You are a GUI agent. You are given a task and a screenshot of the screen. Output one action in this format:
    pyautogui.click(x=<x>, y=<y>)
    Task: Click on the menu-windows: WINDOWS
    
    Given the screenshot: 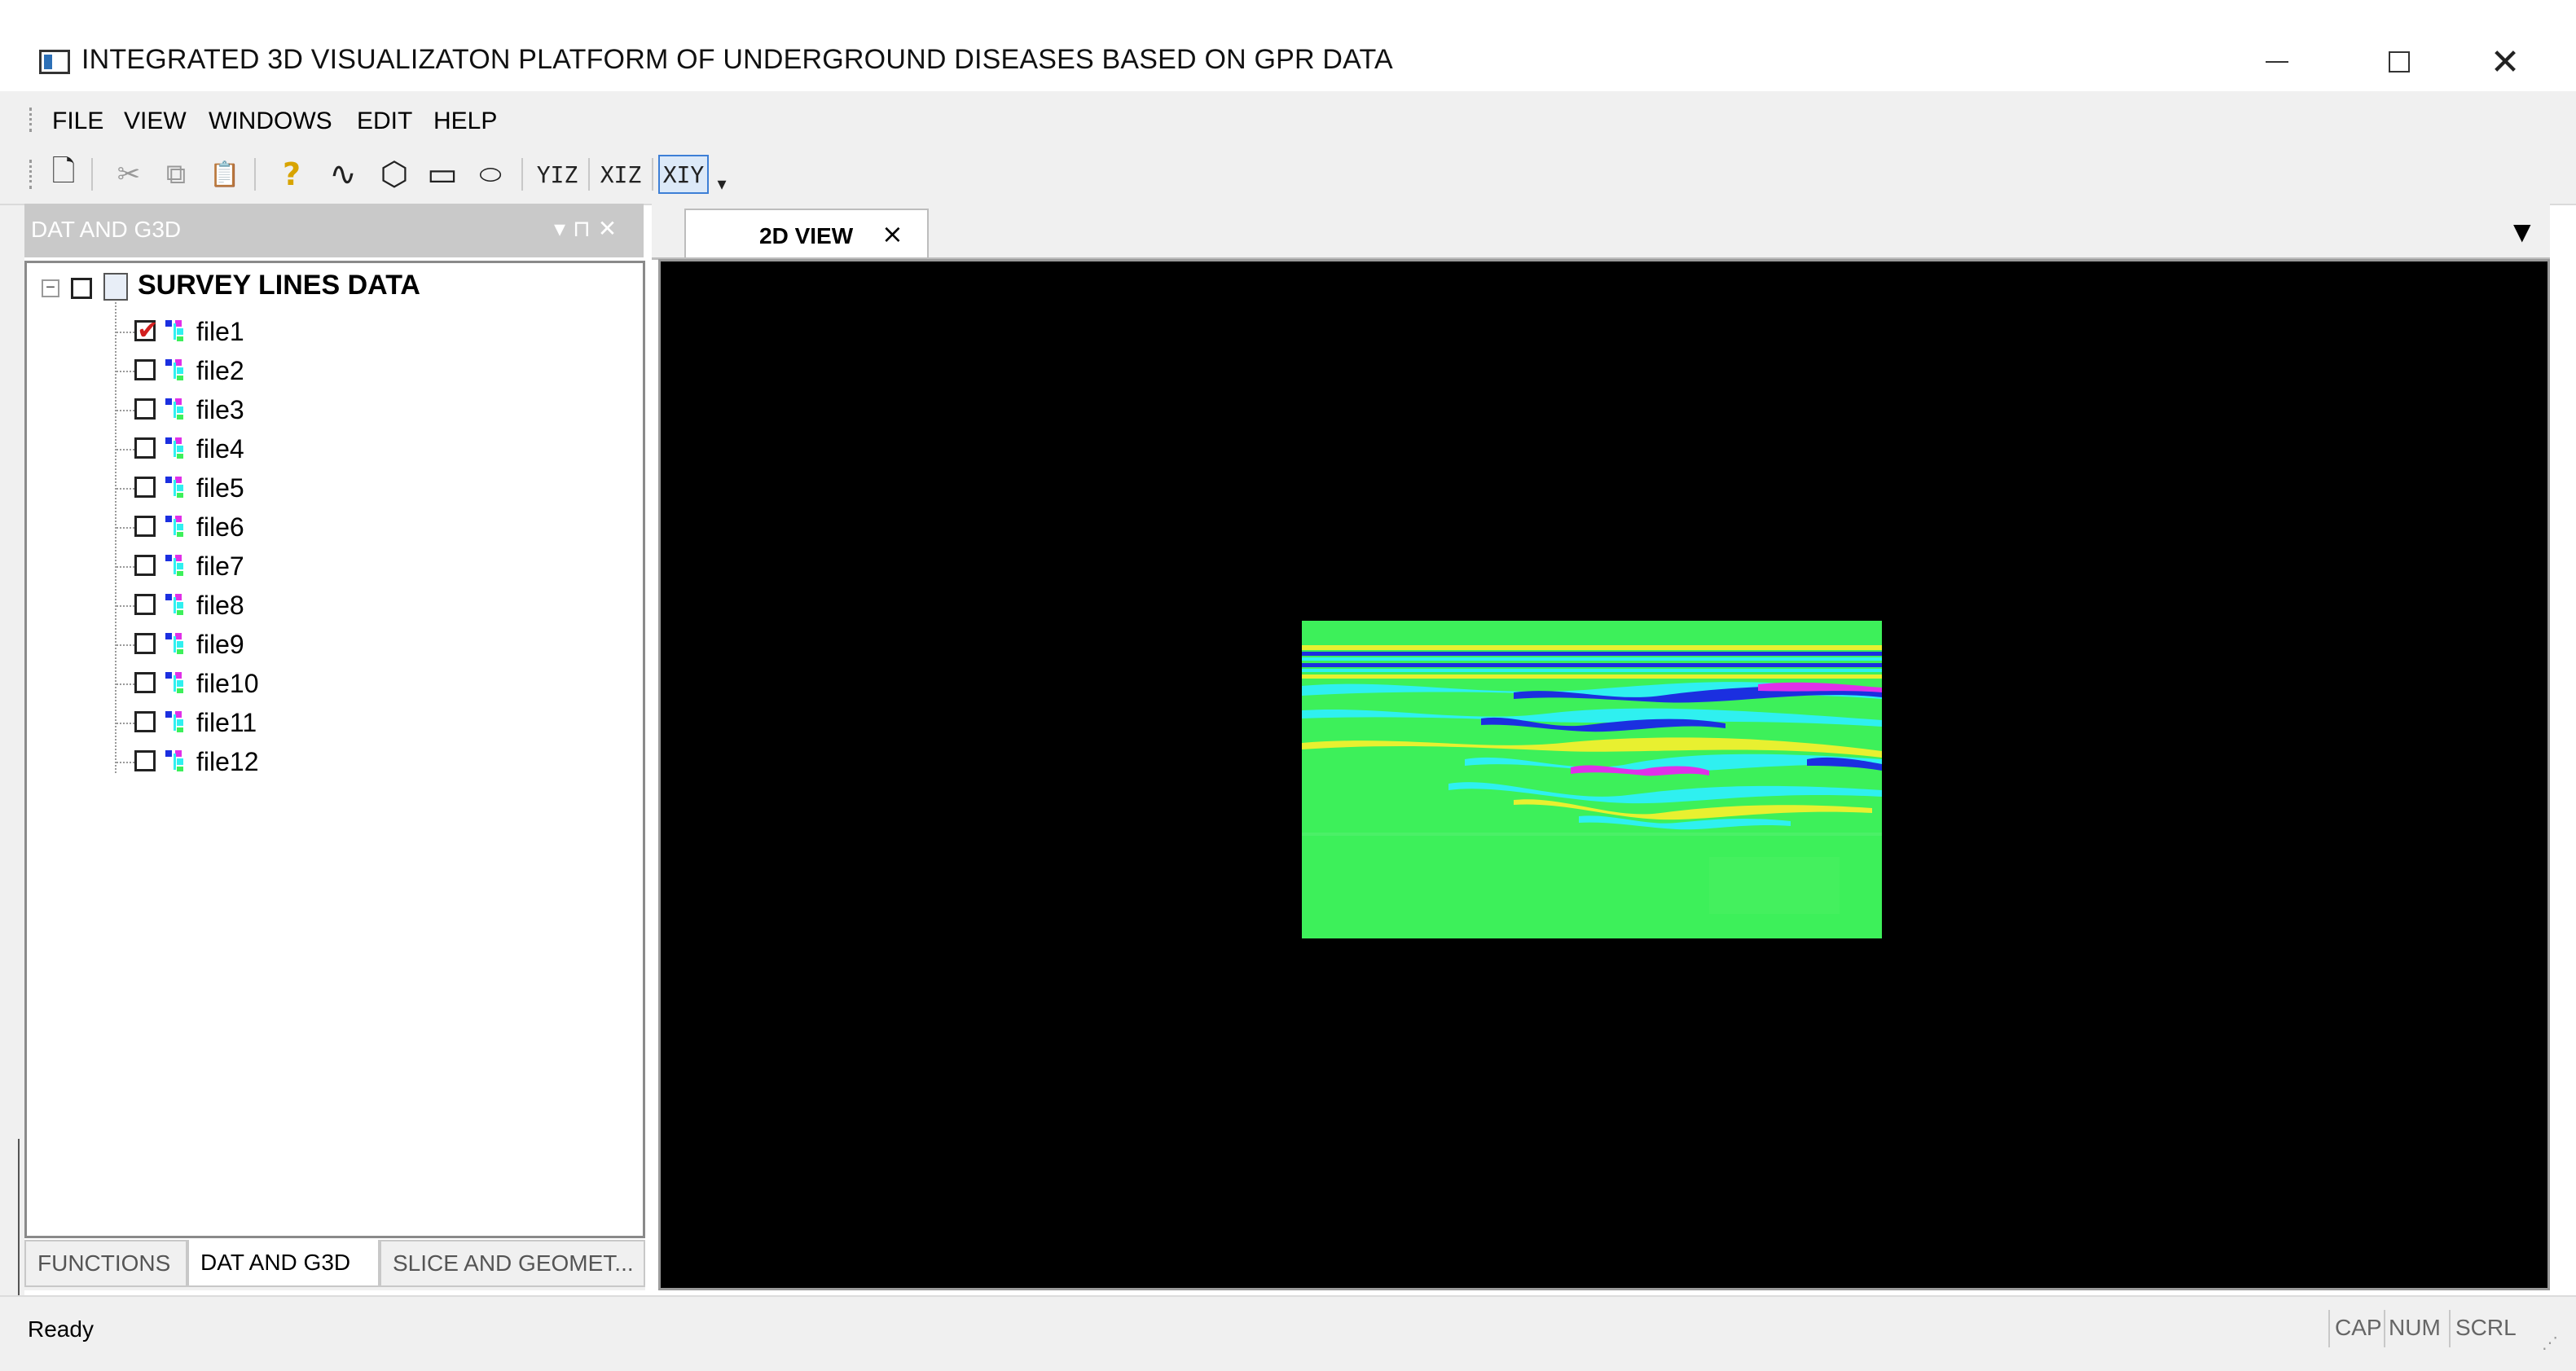 What is the action you would take?
    pyautogui.click(x=270, y=121)
    